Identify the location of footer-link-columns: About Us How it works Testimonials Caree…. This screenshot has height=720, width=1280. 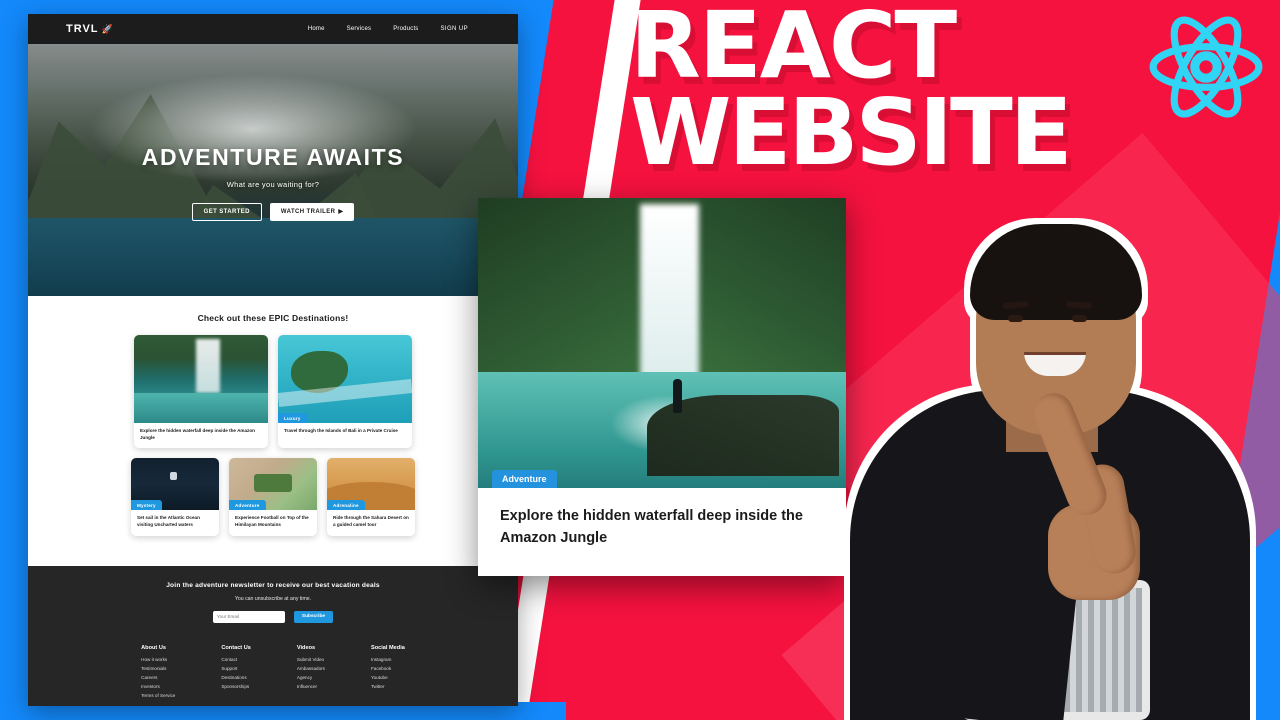
(273, 664).